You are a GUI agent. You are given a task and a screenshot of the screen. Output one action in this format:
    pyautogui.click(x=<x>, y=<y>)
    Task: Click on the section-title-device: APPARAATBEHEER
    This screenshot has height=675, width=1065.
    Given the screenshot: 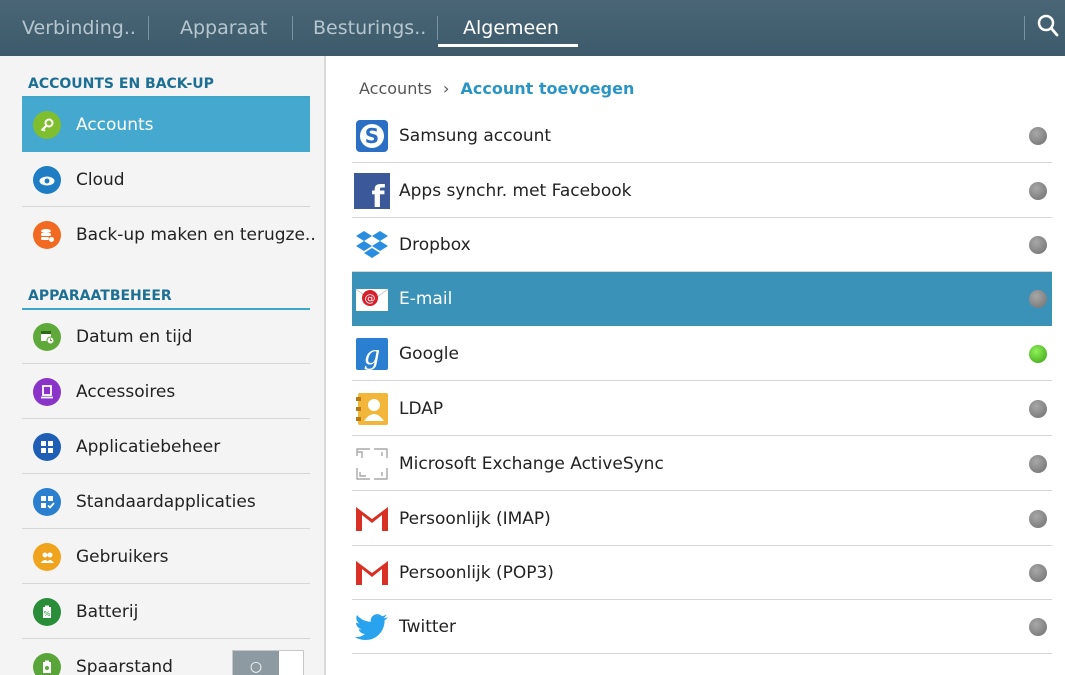 What is the action you would take?
    pyautogui.click(x=100, y=296)
    